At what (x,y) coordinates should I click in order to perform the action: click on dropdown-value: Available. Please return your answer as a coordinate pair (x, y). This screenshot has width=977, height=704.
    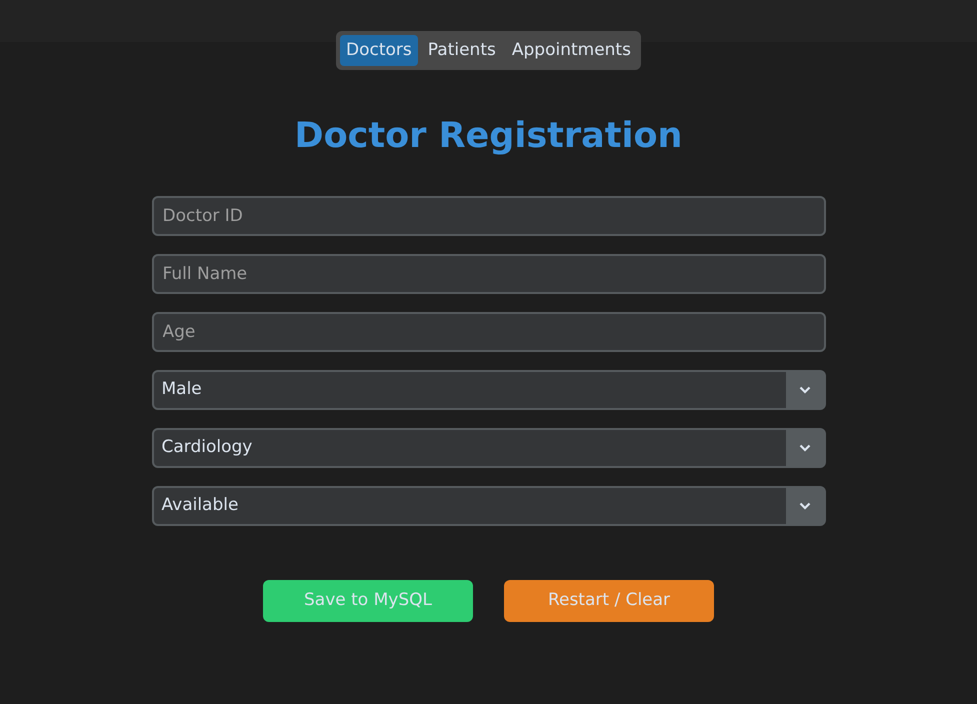
    Looking at the image, I should click on (470, 506).